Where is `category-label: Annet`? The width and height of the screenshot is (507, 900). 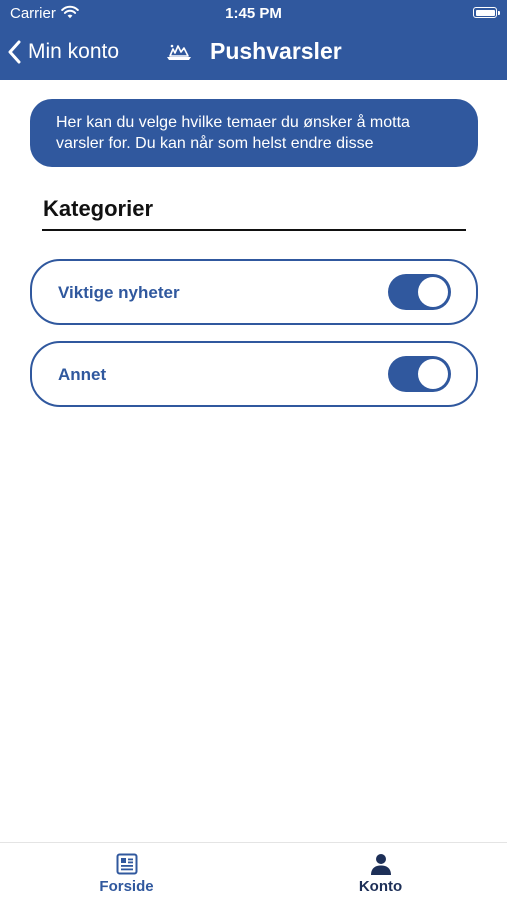
category-label: Annet is located at coordinates (82, 374).